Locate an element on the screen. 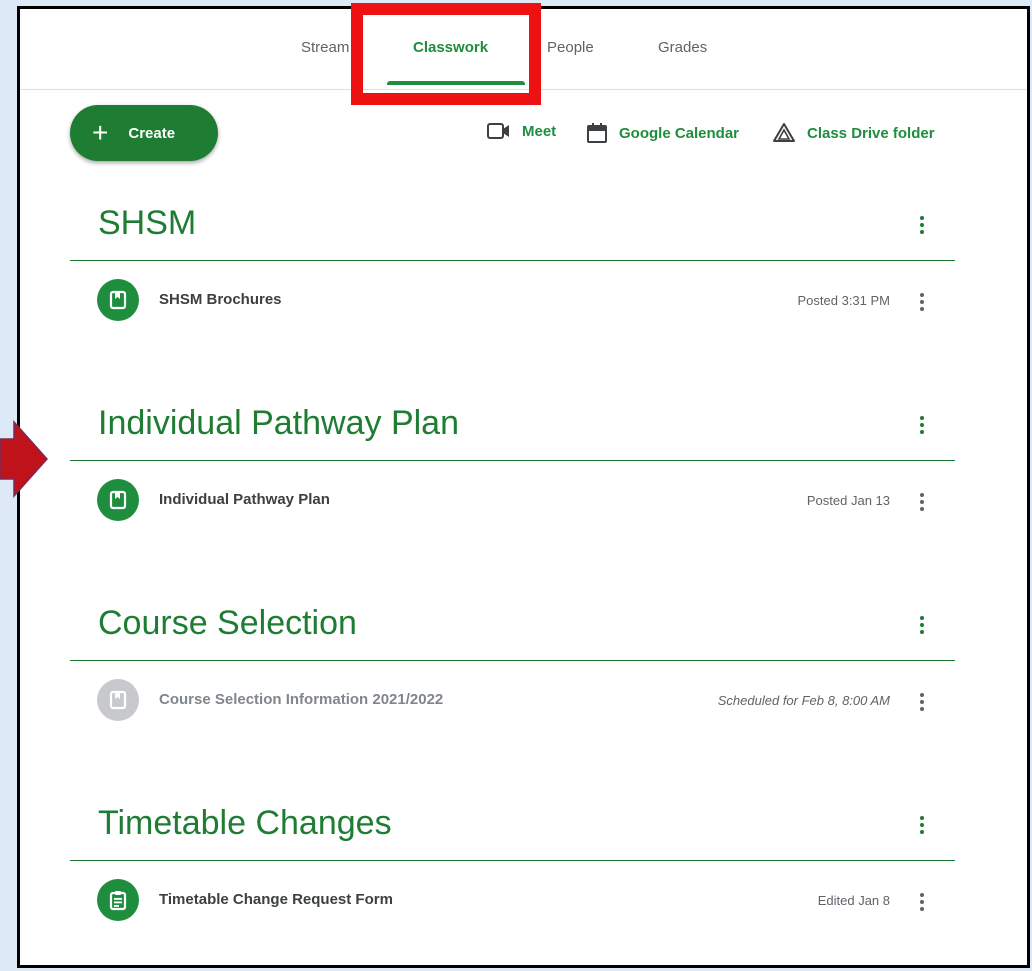 The width and height of the screenshot is (1032, 971). item-status: Scheduled for Feb 8, 8:00 AM is located at coordinates (803, 700).